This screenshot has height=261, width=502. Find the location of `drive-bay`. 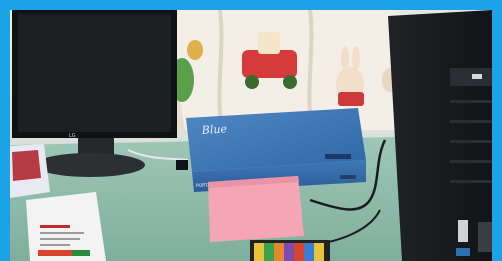

drive-bay is located at coordinates (471, 77).